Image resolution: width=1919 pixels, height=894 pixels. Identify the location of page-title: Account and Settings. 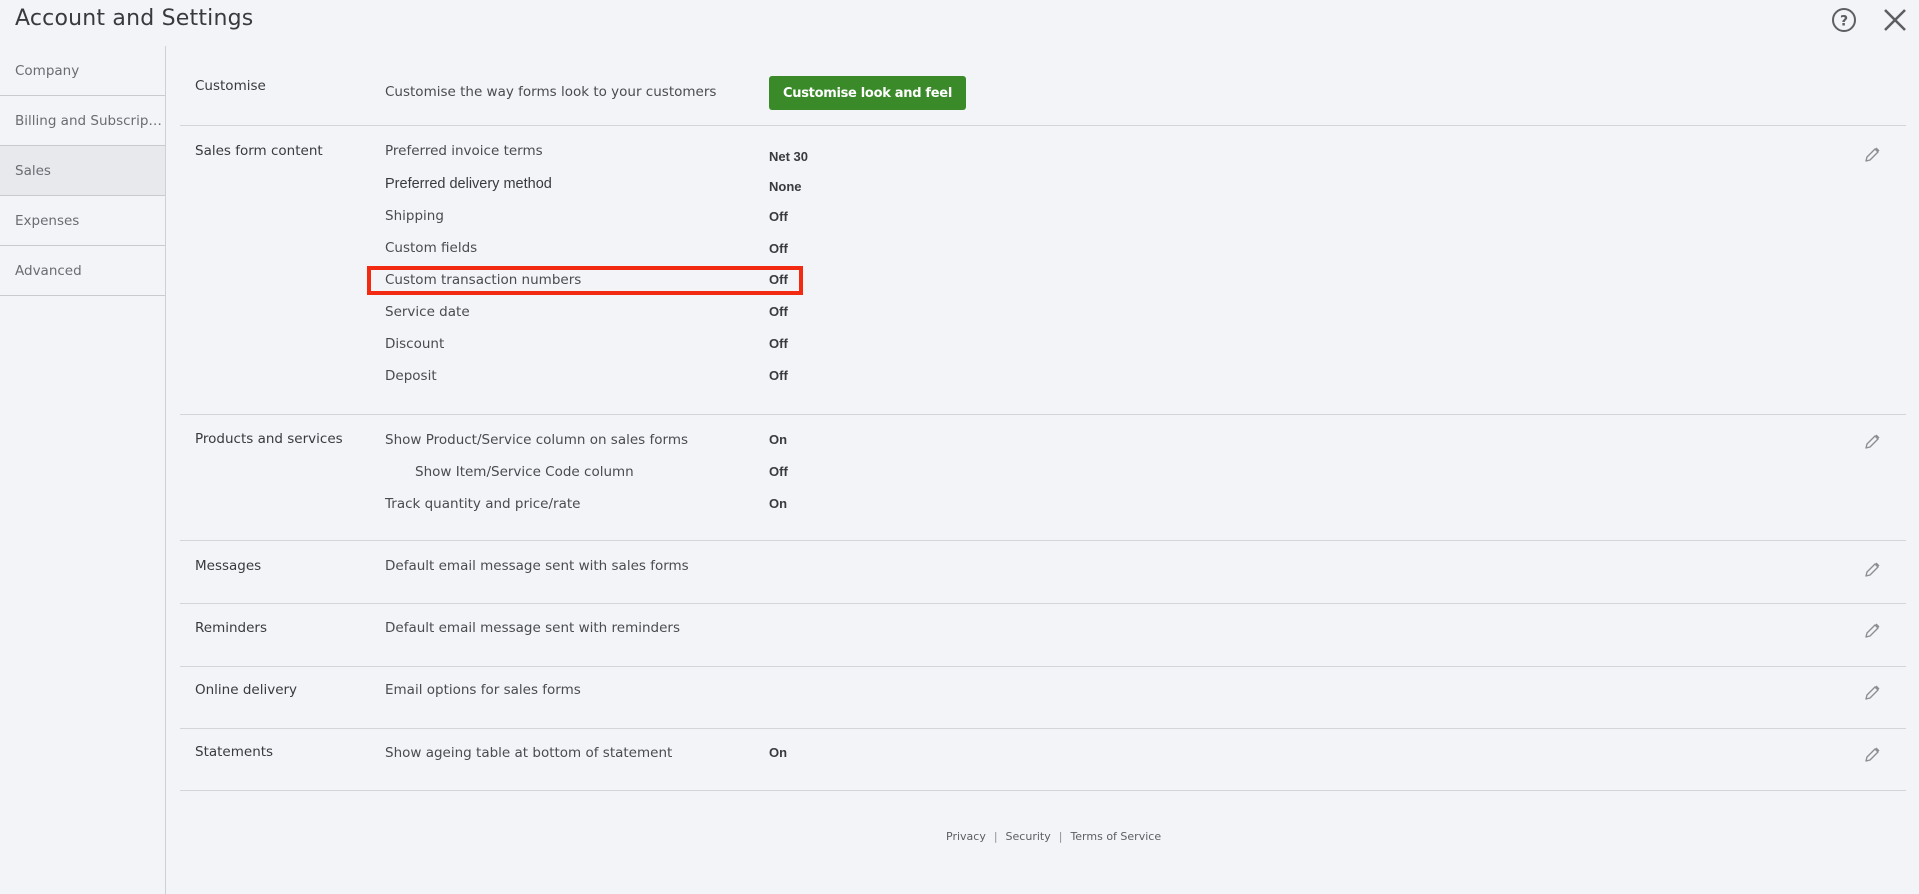
(134, 18).